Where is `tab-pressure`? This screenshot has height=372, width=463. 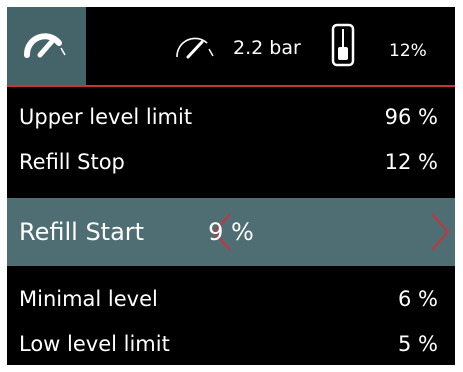 tab-pressure is located at coordinates (46, 46).